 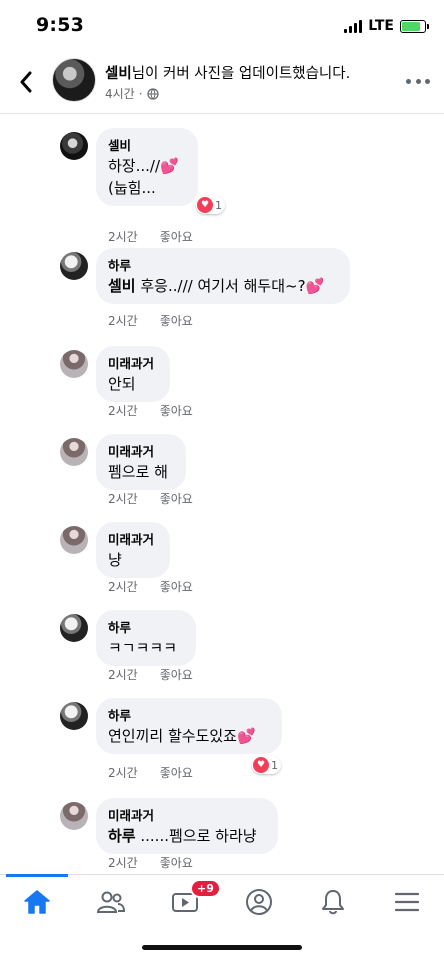 What do you see at coordinates (147, 144) in the screenshot?
I see `comment-author: 셀비` at bounding box center [147, 144].